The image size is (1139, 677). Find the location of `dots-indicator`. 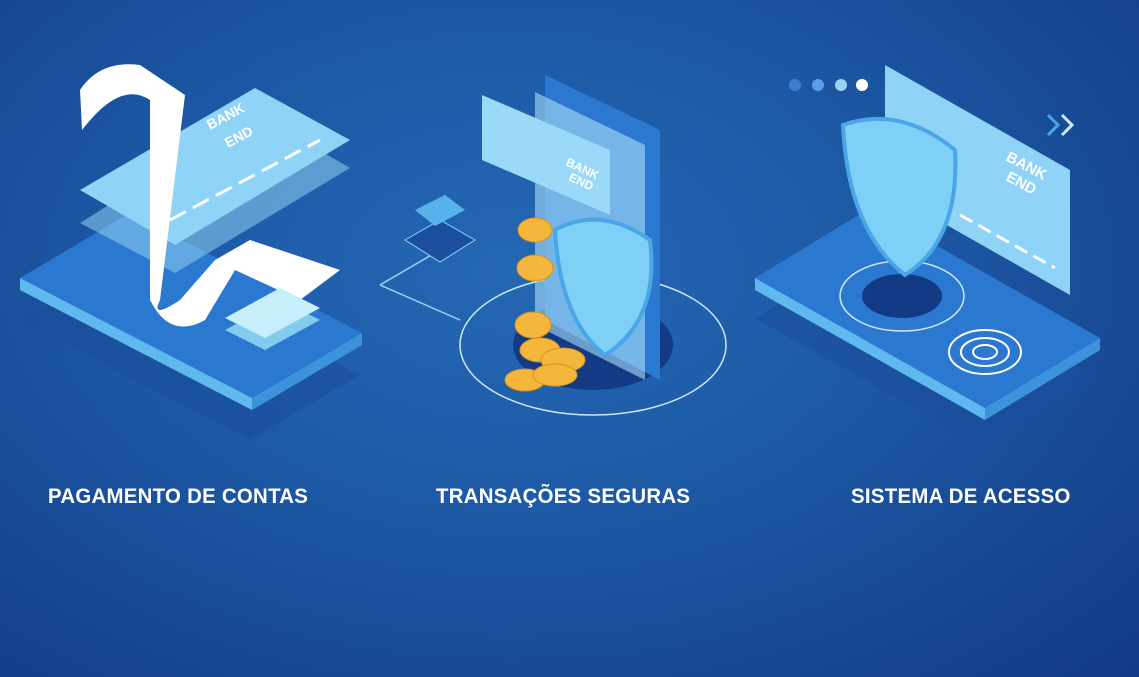

dots-indicator is located at coordinates (828, 85).